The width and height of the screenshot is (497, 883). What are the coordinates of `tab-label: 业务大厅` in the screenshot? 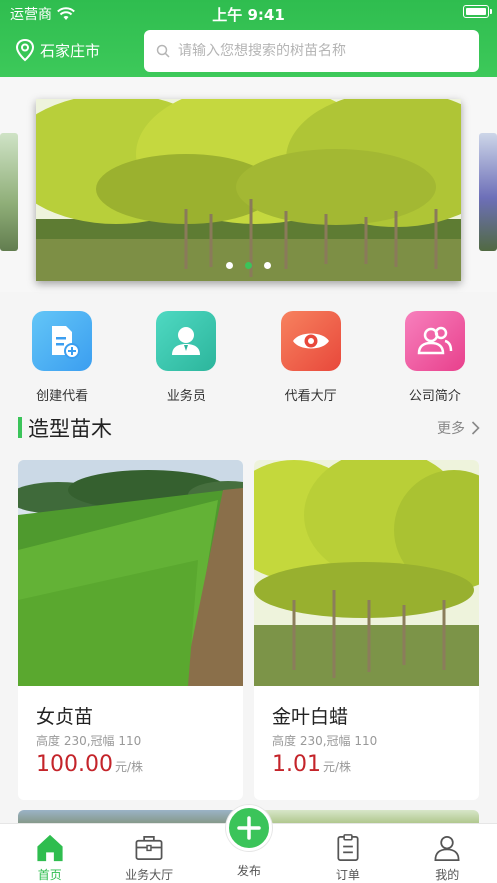 It's located at (149, 875).